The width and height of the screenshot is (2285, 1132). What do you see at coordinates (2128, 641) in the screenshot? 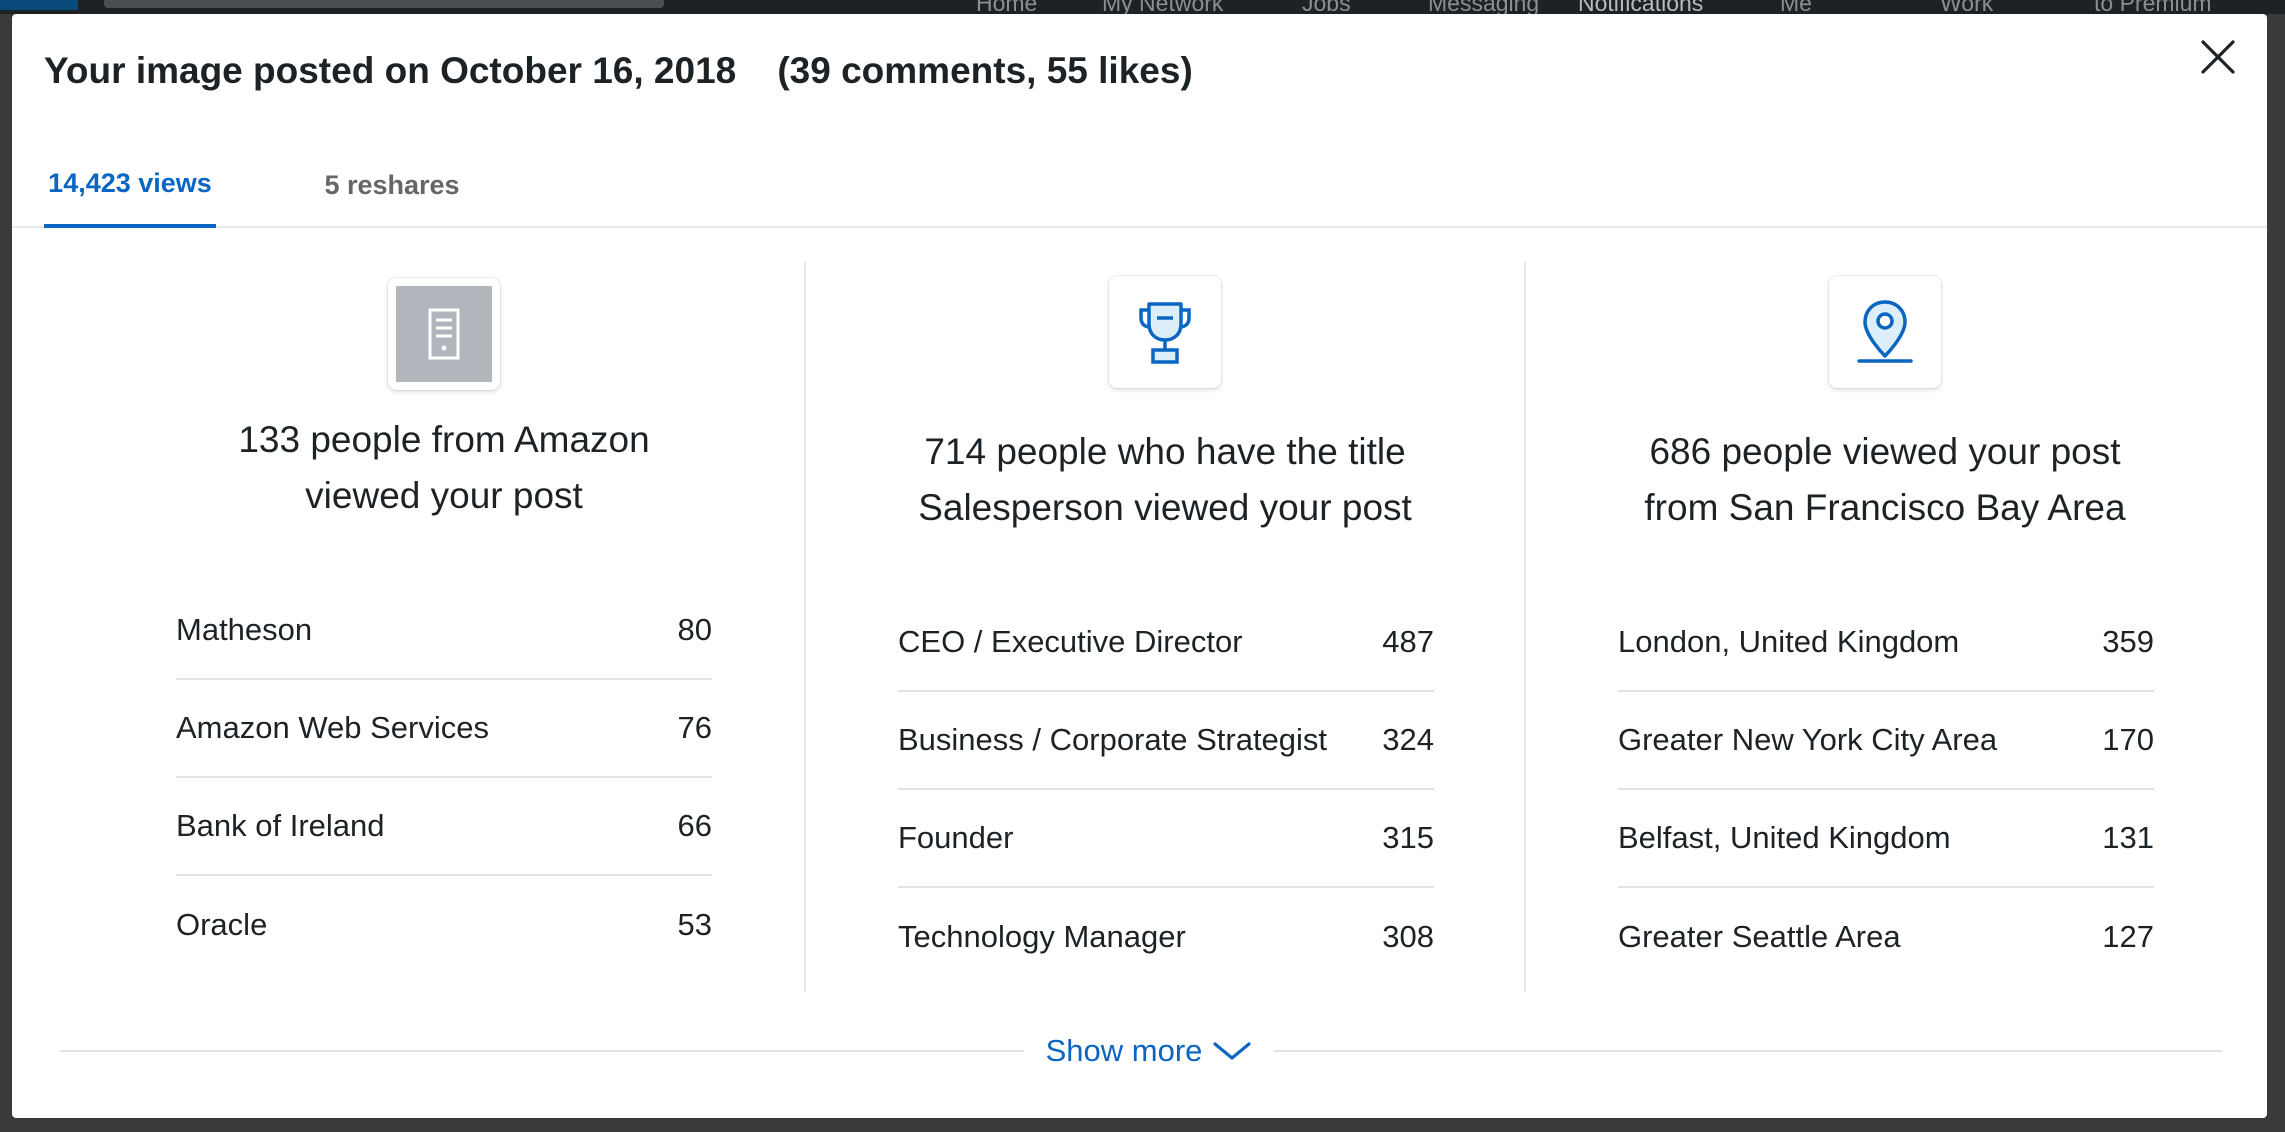
I see `list-item-count: 359` at bounding box center [2128, 641].